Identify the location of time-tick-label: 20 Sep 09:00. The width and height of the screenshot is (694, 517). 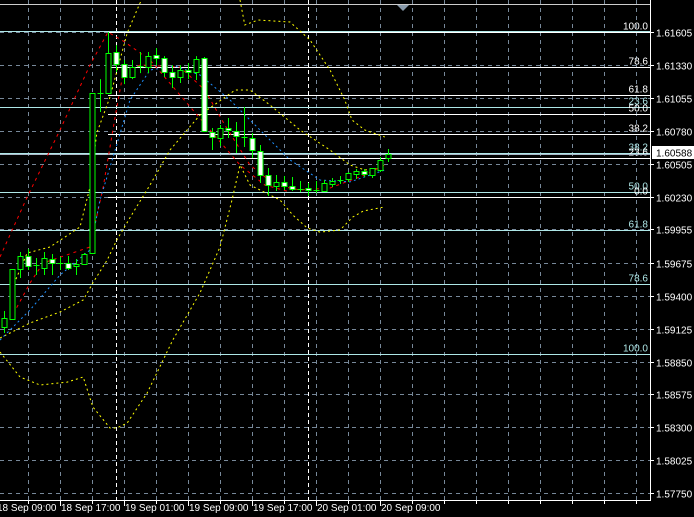
(411, 508).